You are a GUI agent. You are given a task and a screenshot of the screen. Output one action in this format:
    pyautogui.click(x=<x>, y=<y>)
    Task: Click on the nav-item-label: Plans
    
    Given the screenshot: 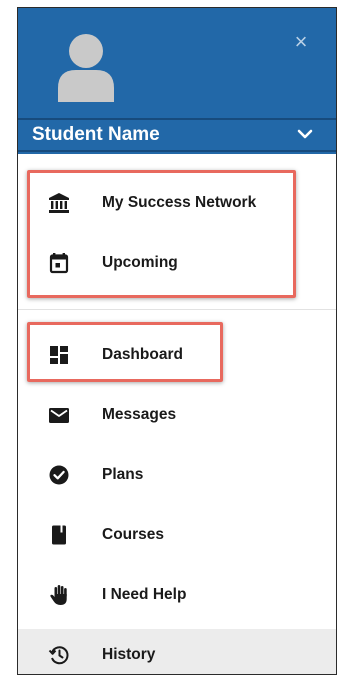 What is the action you would take?
    pyautogui.click(x=123, y=474)
    